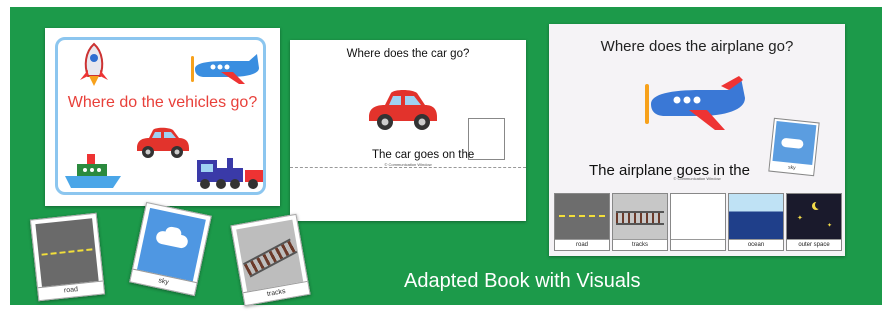  Describe the element at coordinates (582, 244) in the screenshot. I see `strip-label: road` at that location.